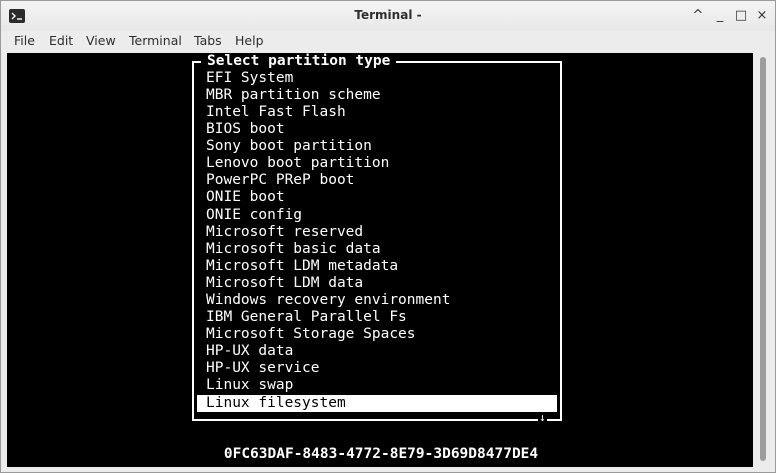 The width and height of the screenshot is (776, 473). I want to click on partition-option: Sony boot partition, so click(289, 146).